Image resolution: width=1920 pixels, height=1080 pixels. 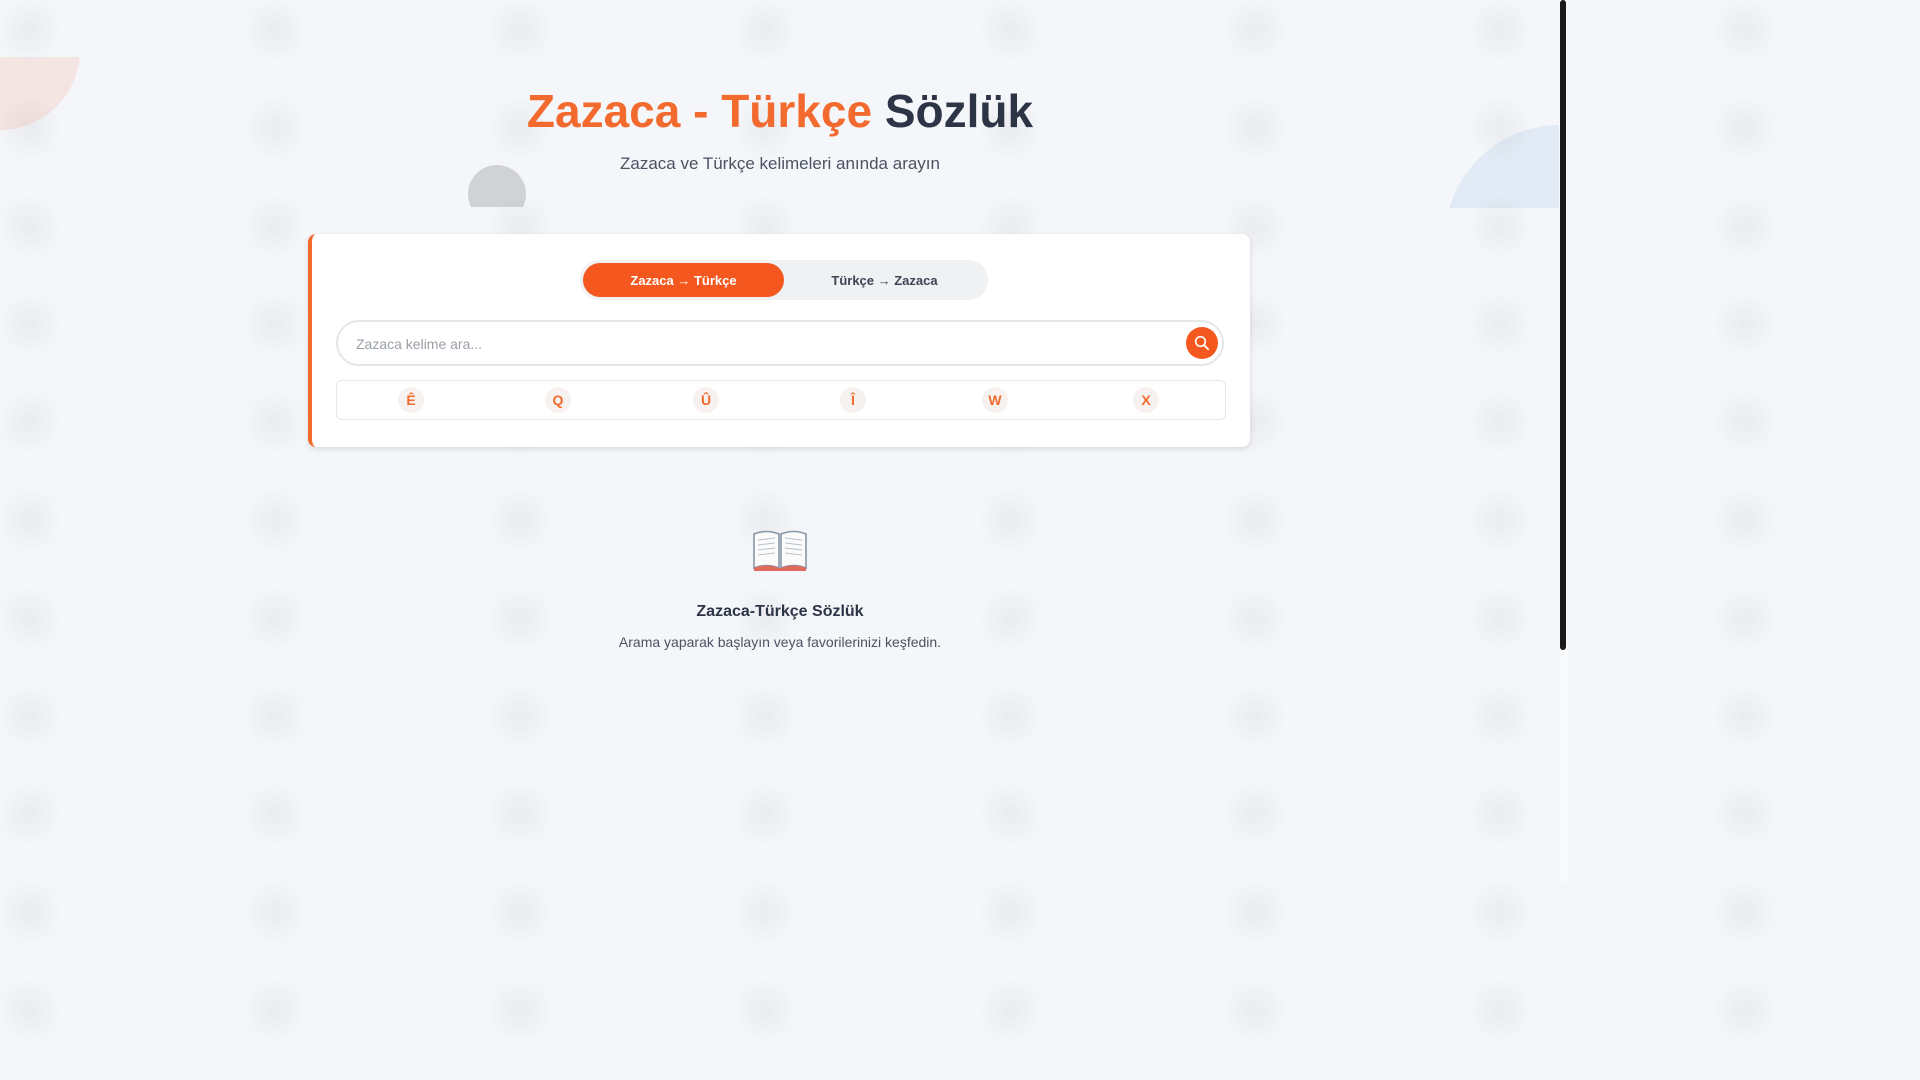 I want to click on search-button, so click(x=1202, y=343).